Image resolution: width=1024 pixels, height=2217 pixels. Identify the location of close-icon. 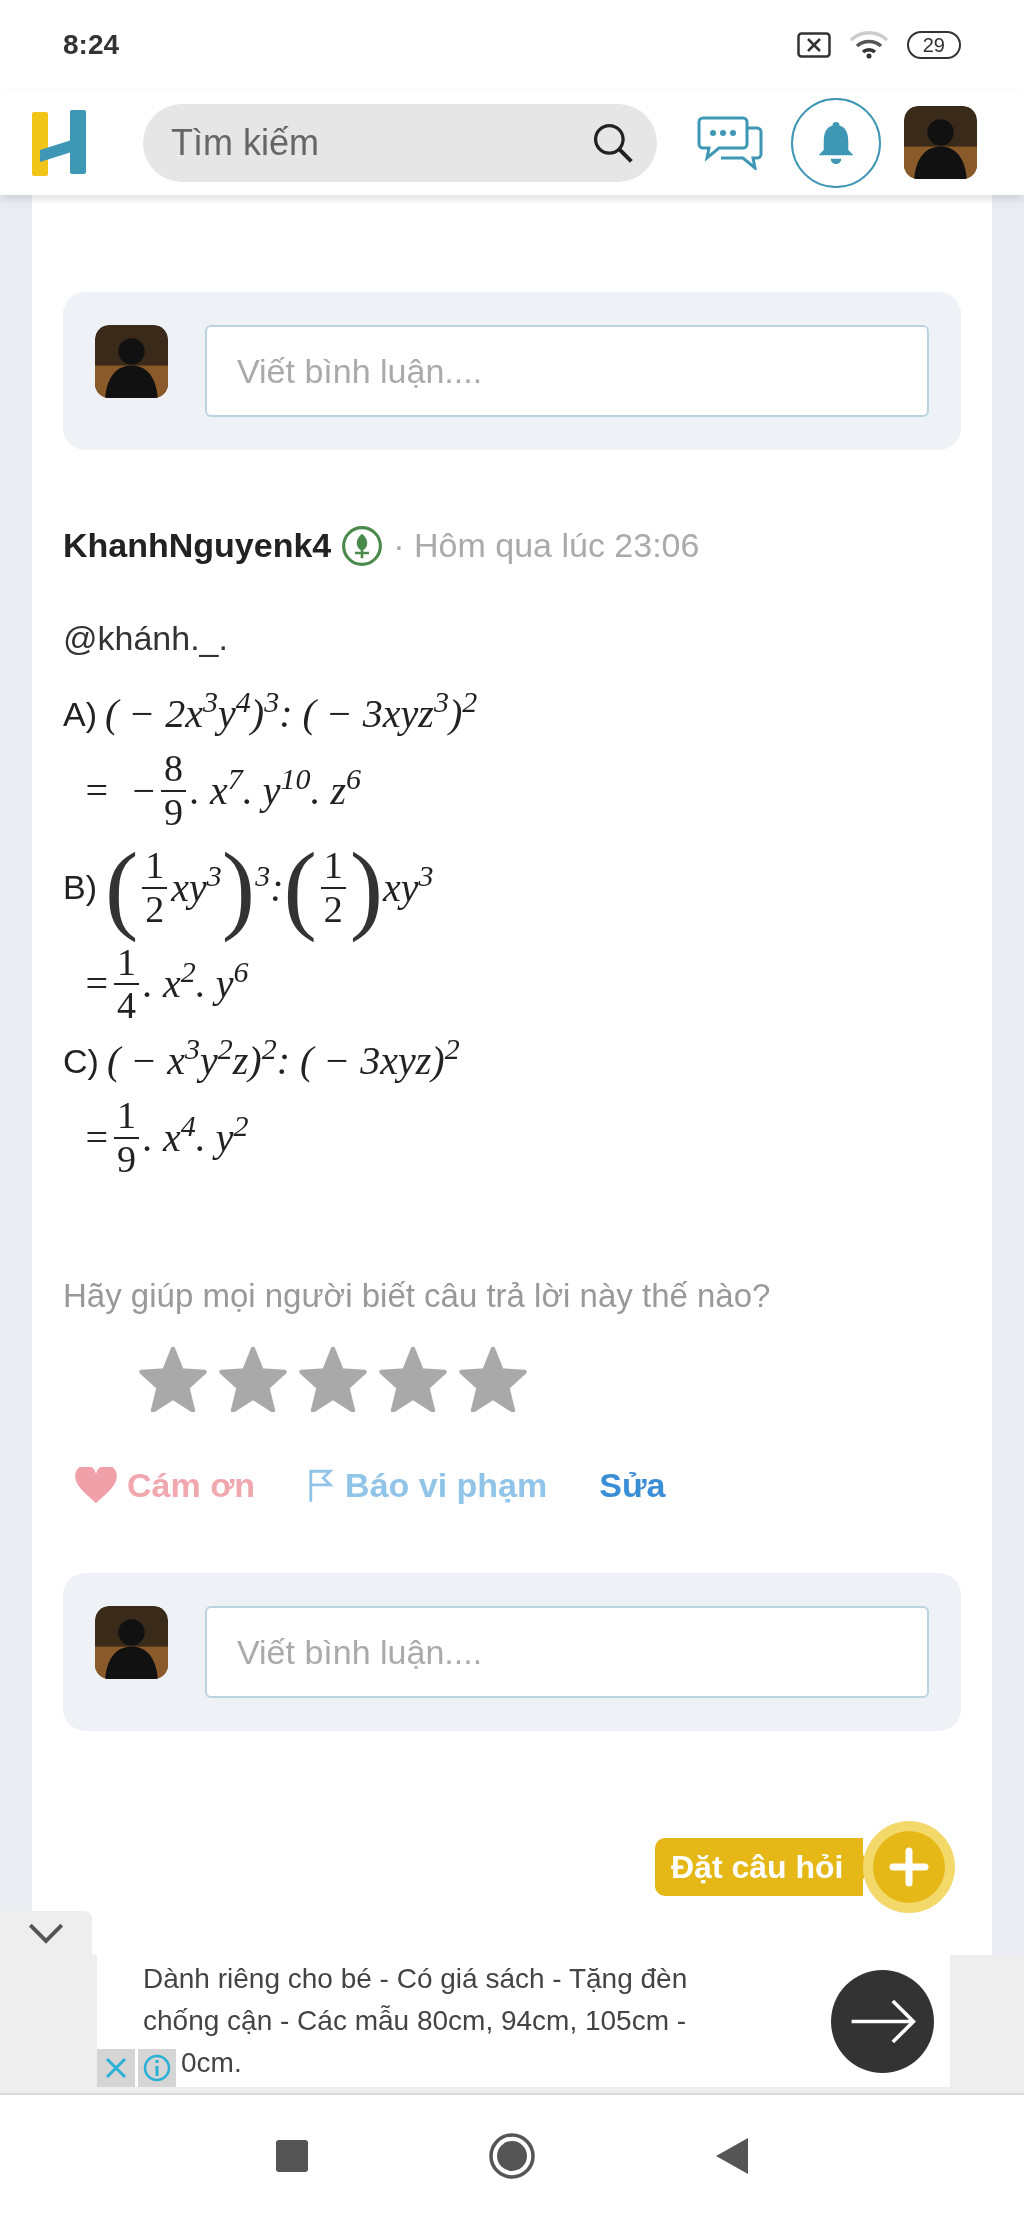
(116, 2068).